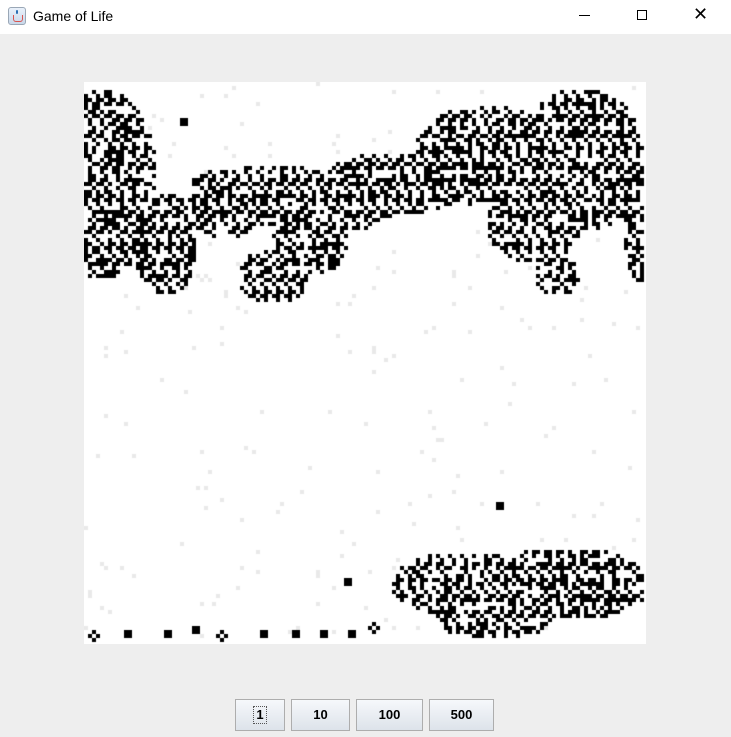 The width and height of the screenshot is (731, 737). What do you see at coordinates (73, 16) in the screenshot?
I see `window-title: Game of Life` at bounding box center [73, 16].